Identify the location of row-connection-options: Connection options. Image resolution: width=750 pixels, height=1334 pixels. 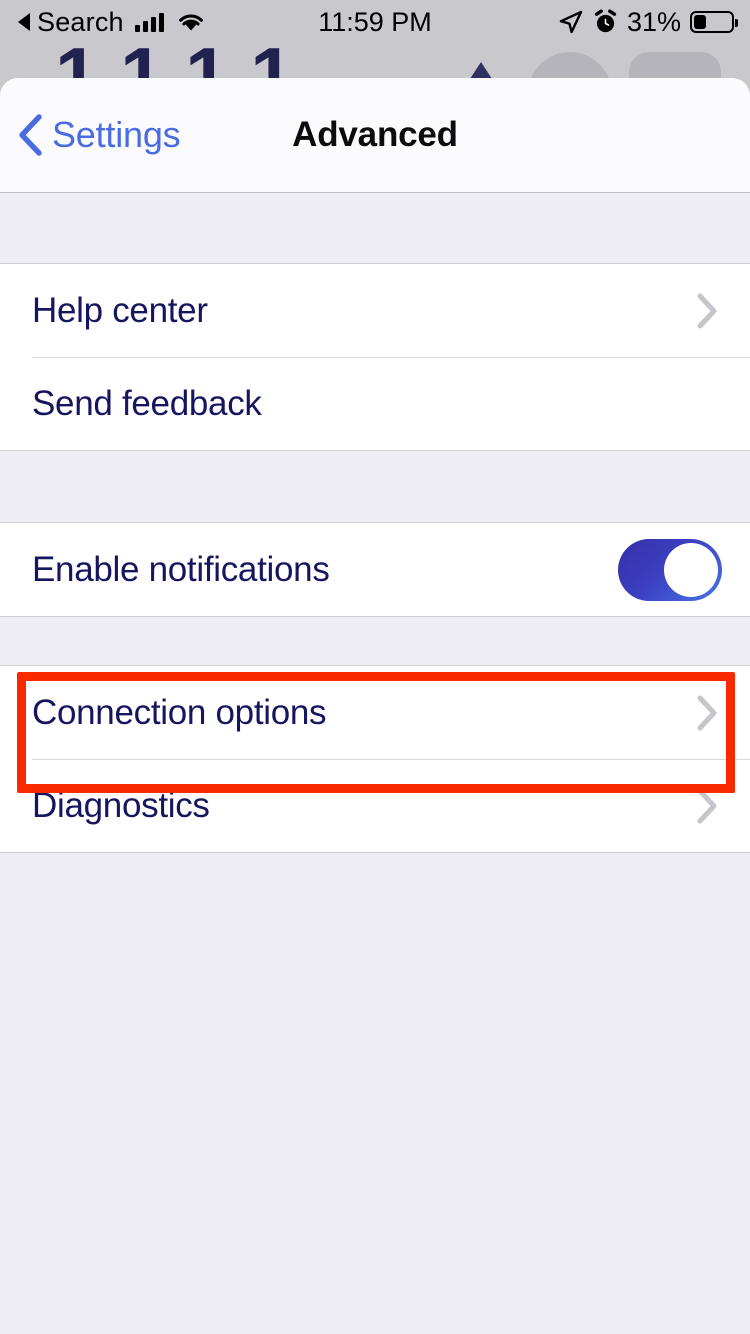
(375, 712).